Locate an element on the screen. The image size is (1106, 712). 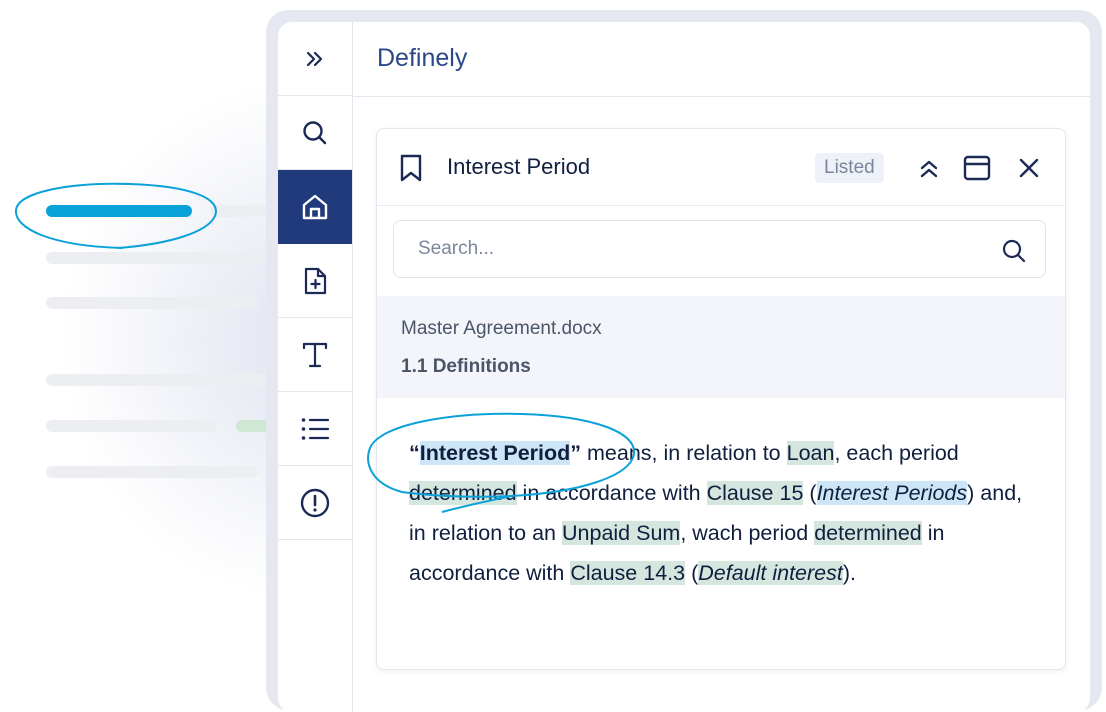
term-link-interest-periods: Interest Periods is located at coordinates (892, 493).